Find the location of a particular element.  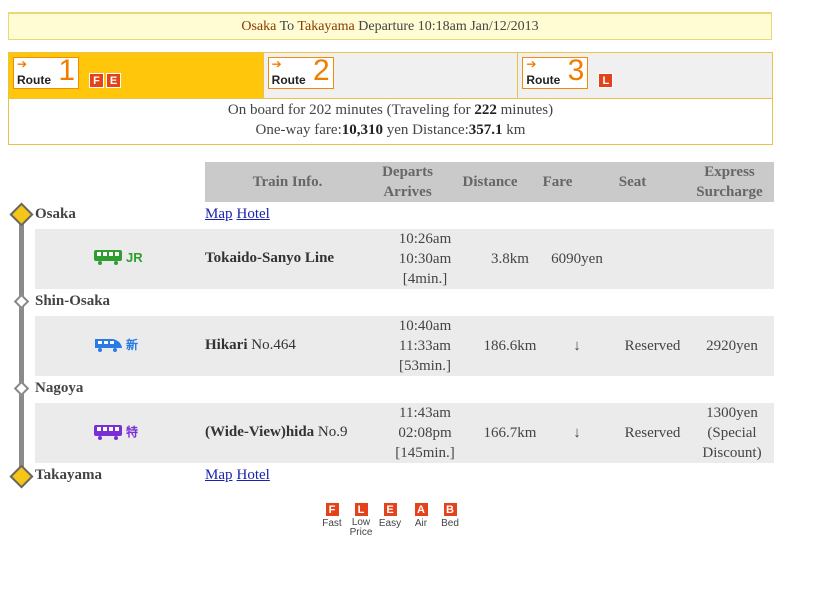

arrive-time: 11:33am is located at coordinates (425, 346).